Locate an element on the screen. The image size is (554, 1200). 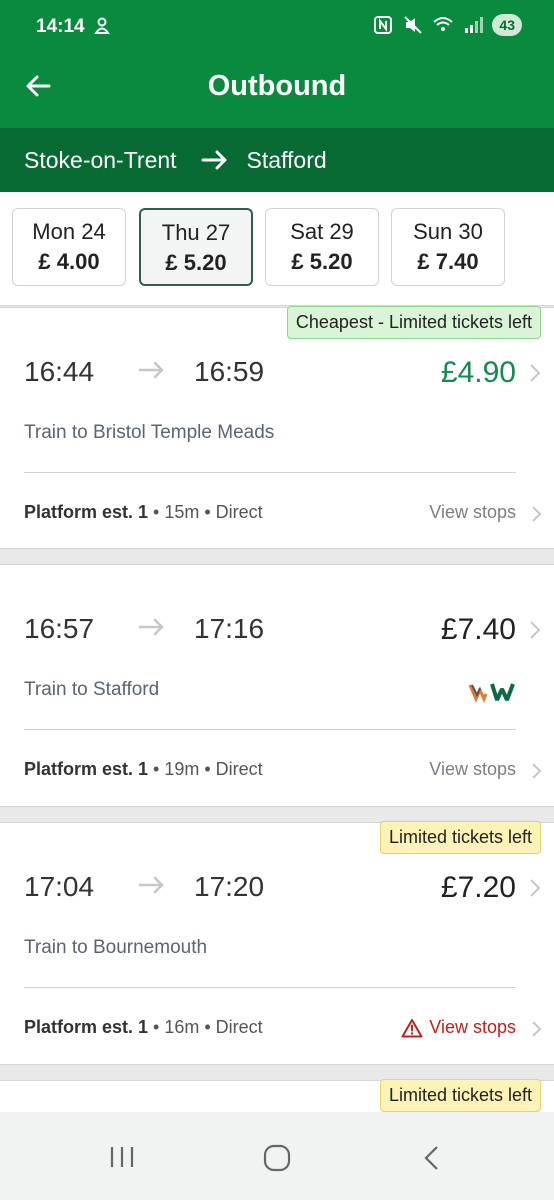
train-destination: Train to Bristol Temple Meads is located at coordinates (149, 432).